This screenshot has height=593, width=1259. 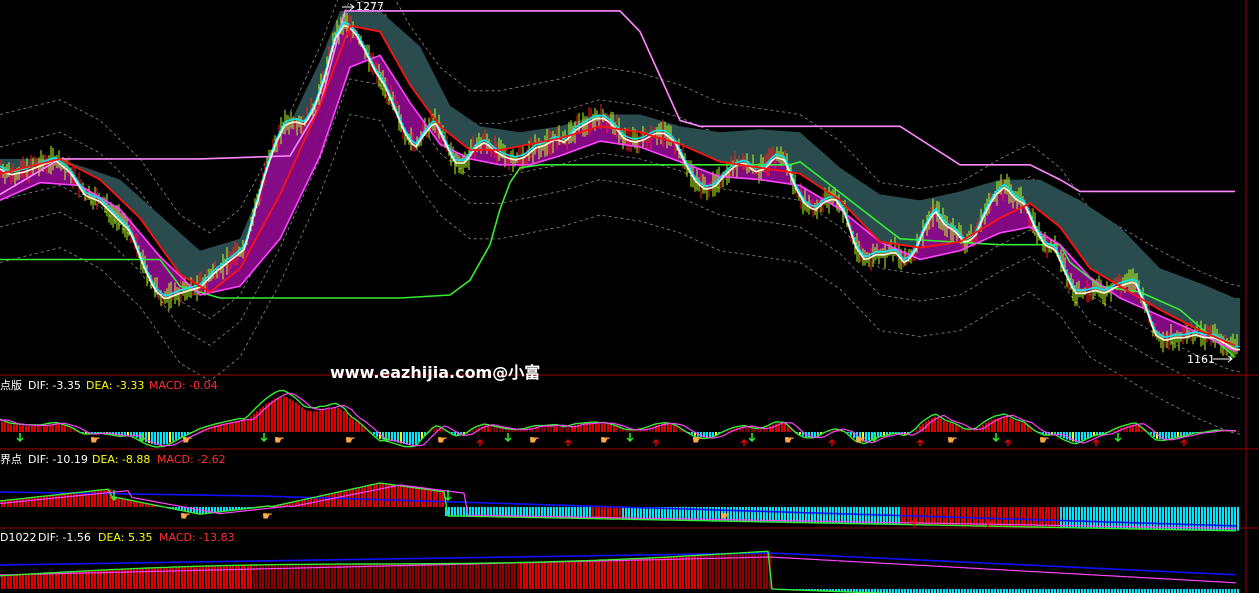 I want to click on price-low-label: 1161, so click(x=1201, y=359).